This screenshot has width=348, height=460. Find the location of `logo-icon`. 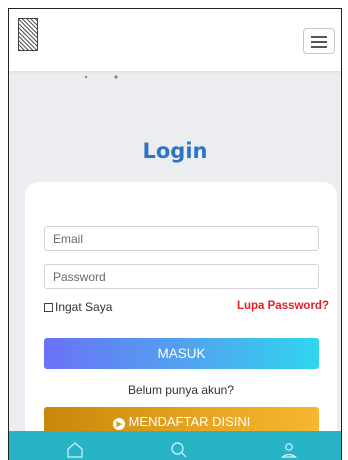

logo-icon is located at coordinates (28, 34).